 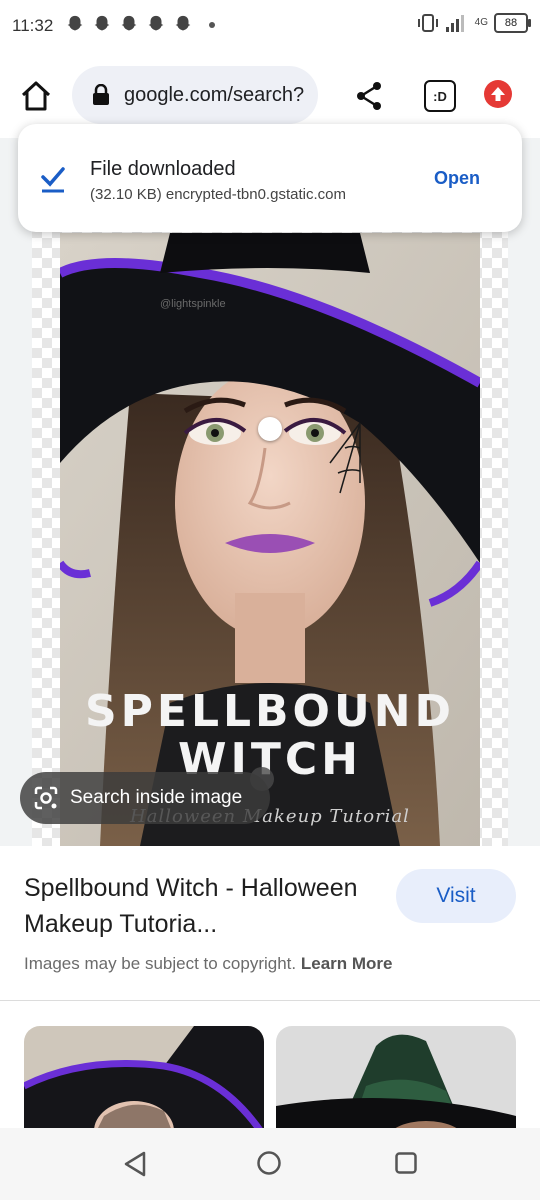 What do you see at coordinates (457, 178) in the screenshot?
I see `open-download-button: Open` at bounding box center [457, 178].